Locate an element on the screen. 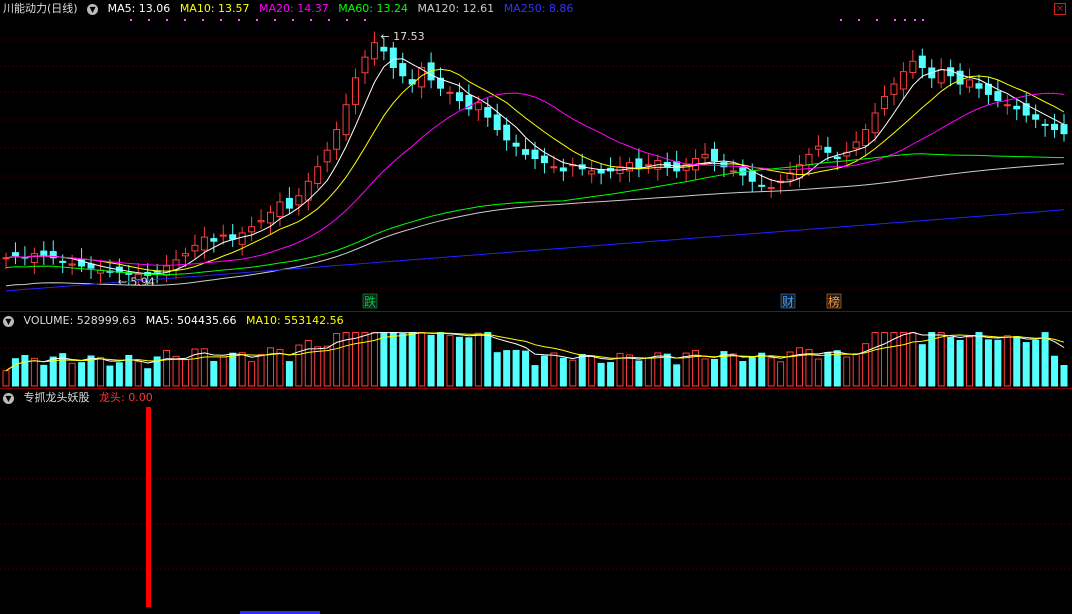 The image size is (1072, 614). ma10-label: MA10: 13.57 is located at coordinates (214, 8).